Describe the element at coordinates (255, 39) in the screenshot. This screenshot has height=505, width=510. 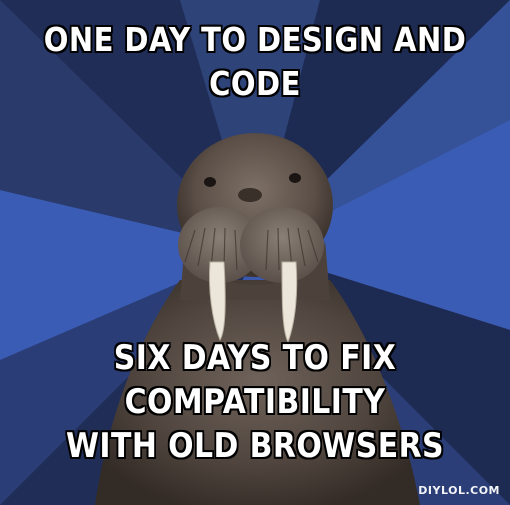
I see `top-caption-line-1: ONE DAY TO DESIGN AND` at that location.